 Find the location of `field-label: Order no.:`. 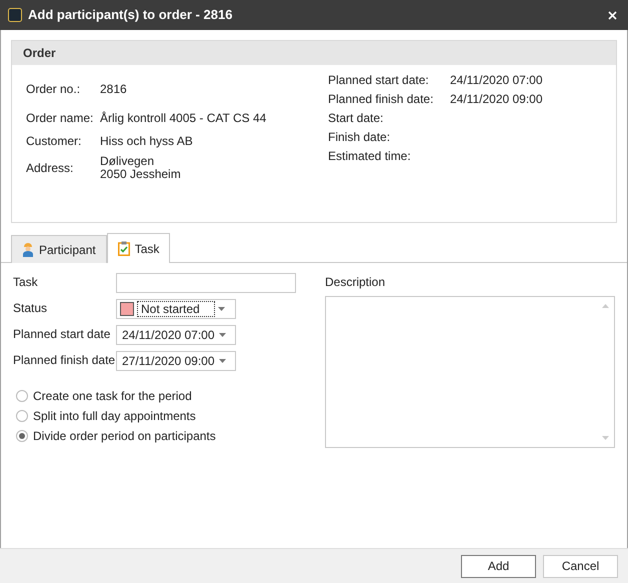

field-label: Order no.: is located at coordinates (54, 89).